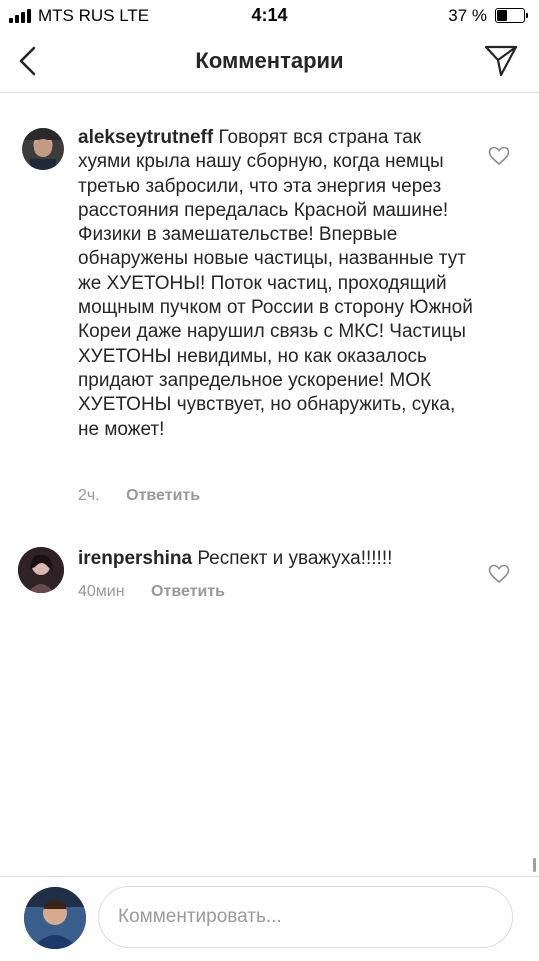 The width and height of the screenshot is (539, 961). Describe the element at coordinates (512, 15) in the screenshot. I see `battery-icon` at that location.